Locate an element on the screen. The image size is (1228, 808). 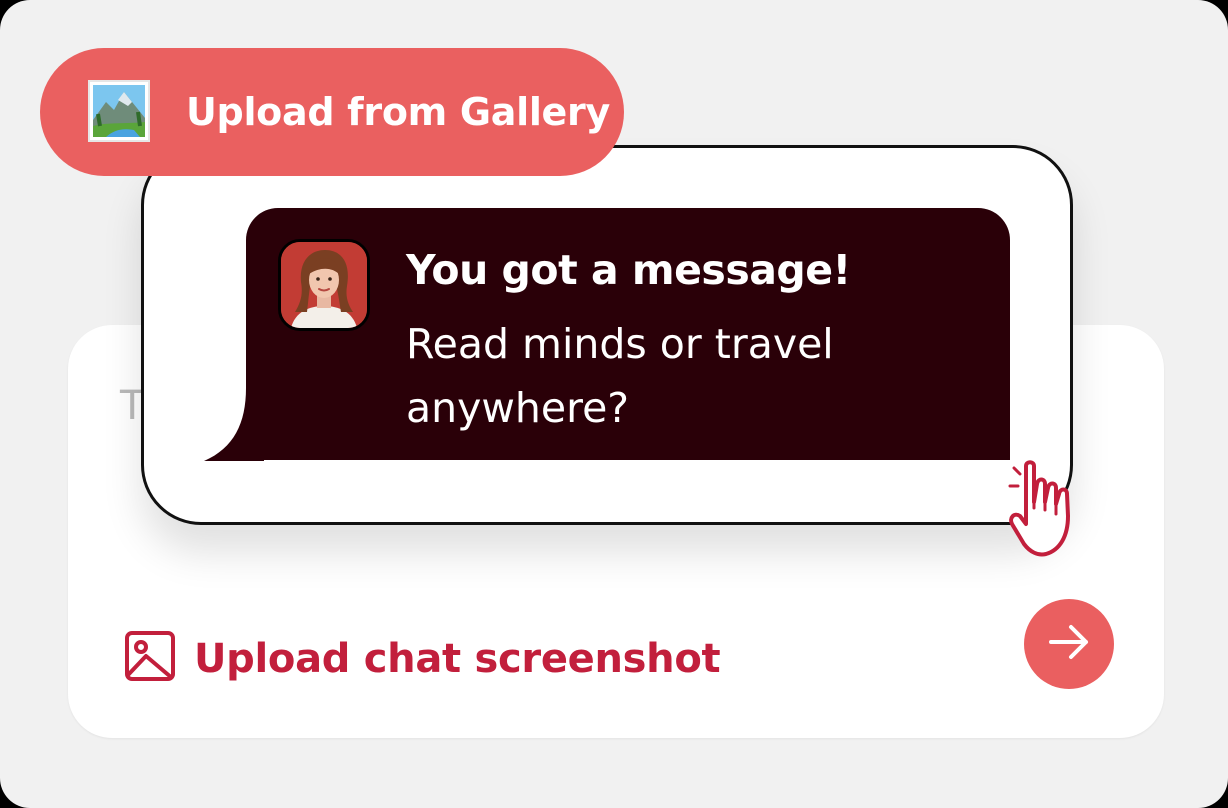
upload-from-gallery-button: Upload from Gallery is located at coordinates (332, 112).